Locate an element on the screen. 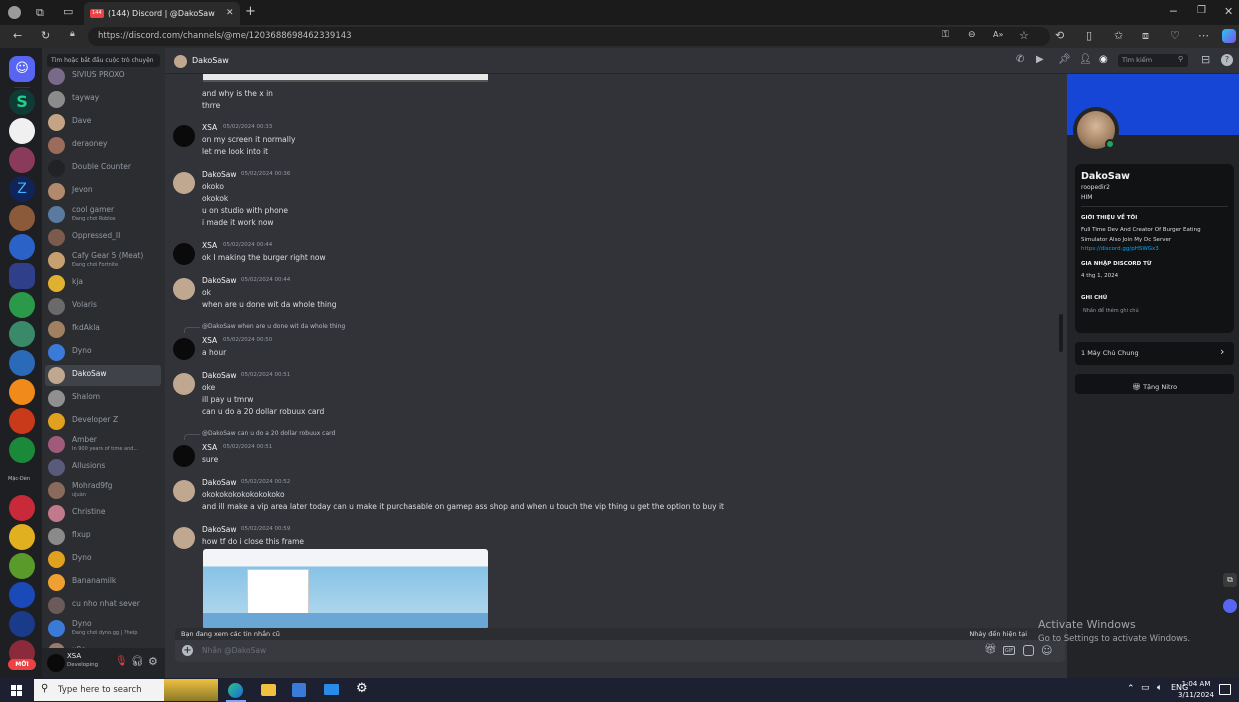 This screenshot has width=1239, height=702. dm-item: SIVIUS PROXO is located at coordinates (103, 76).